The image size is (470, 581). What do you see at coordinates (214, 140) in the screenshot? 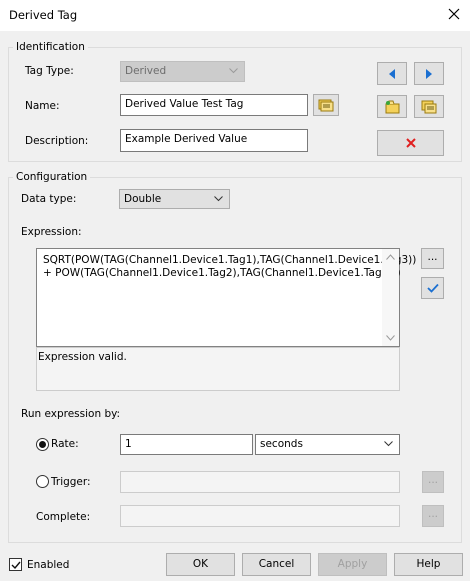
I see `description-input: Example Derived Value` at bounding box center [214, 140].